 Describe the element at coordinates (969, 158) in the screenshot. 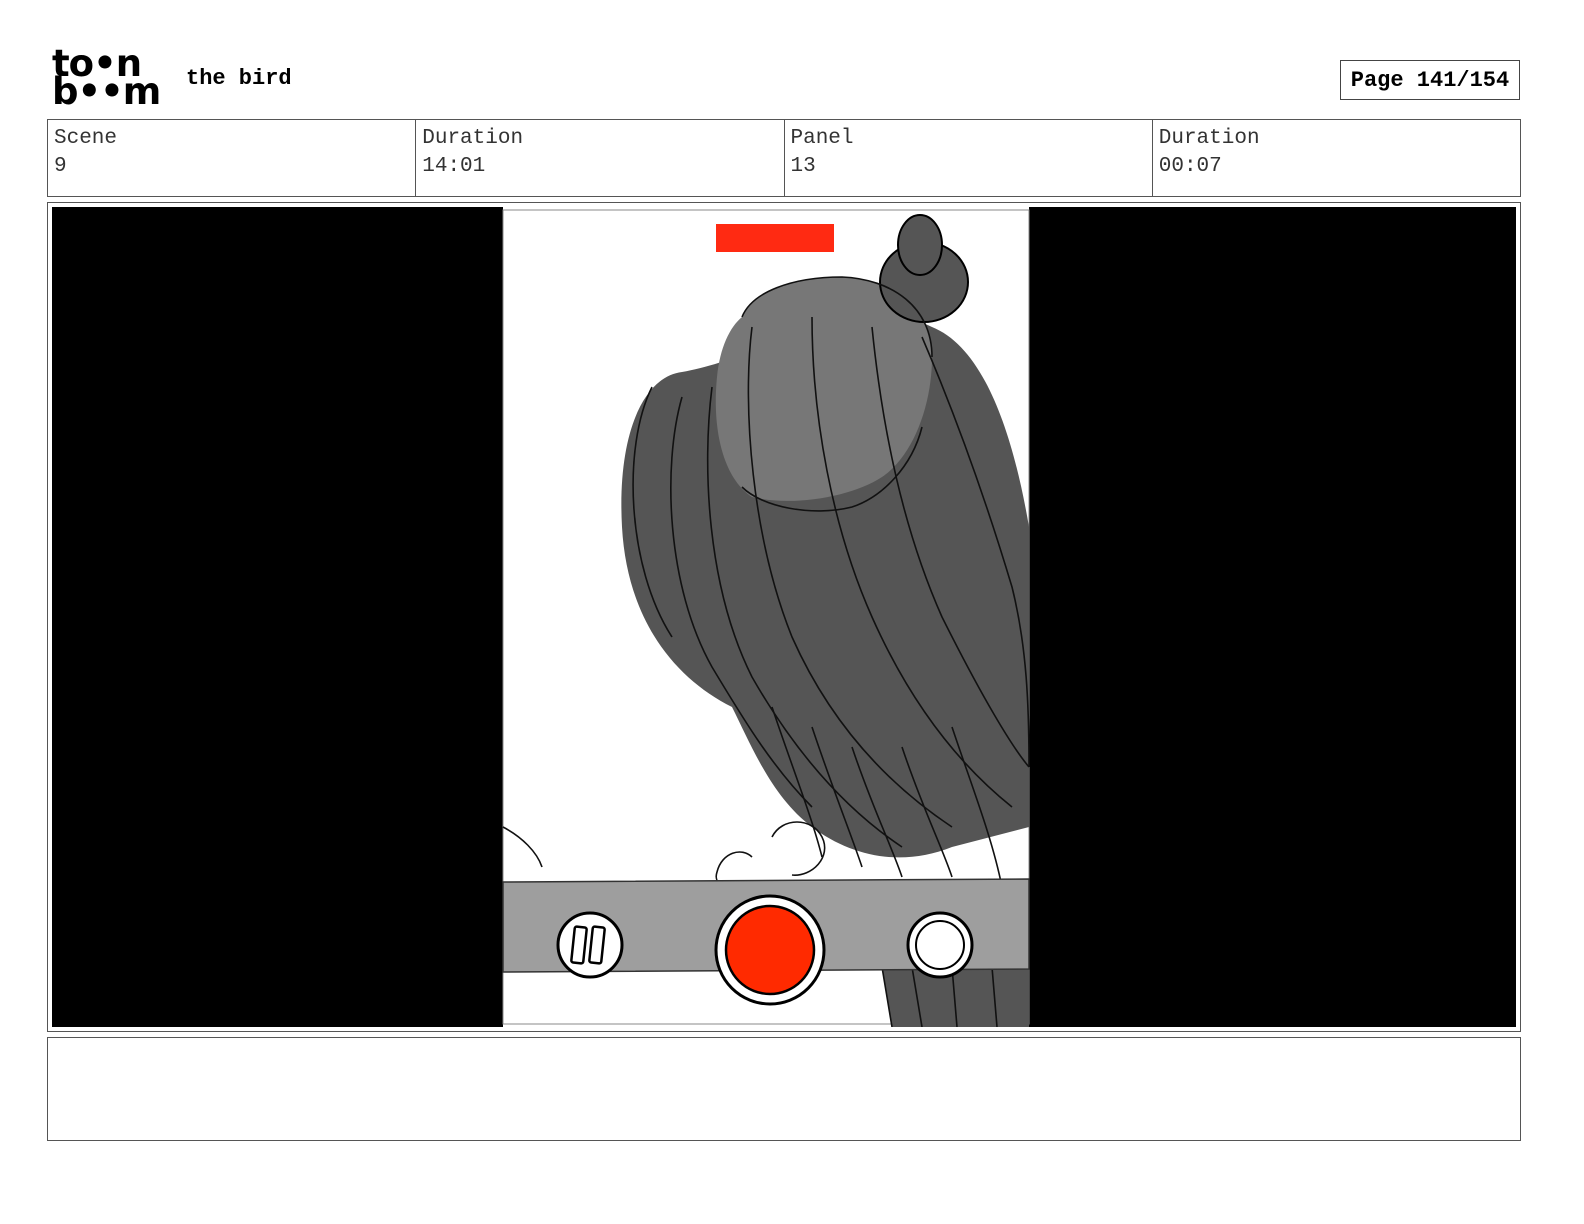

I see `panel-cell: Panel 13` at that location.